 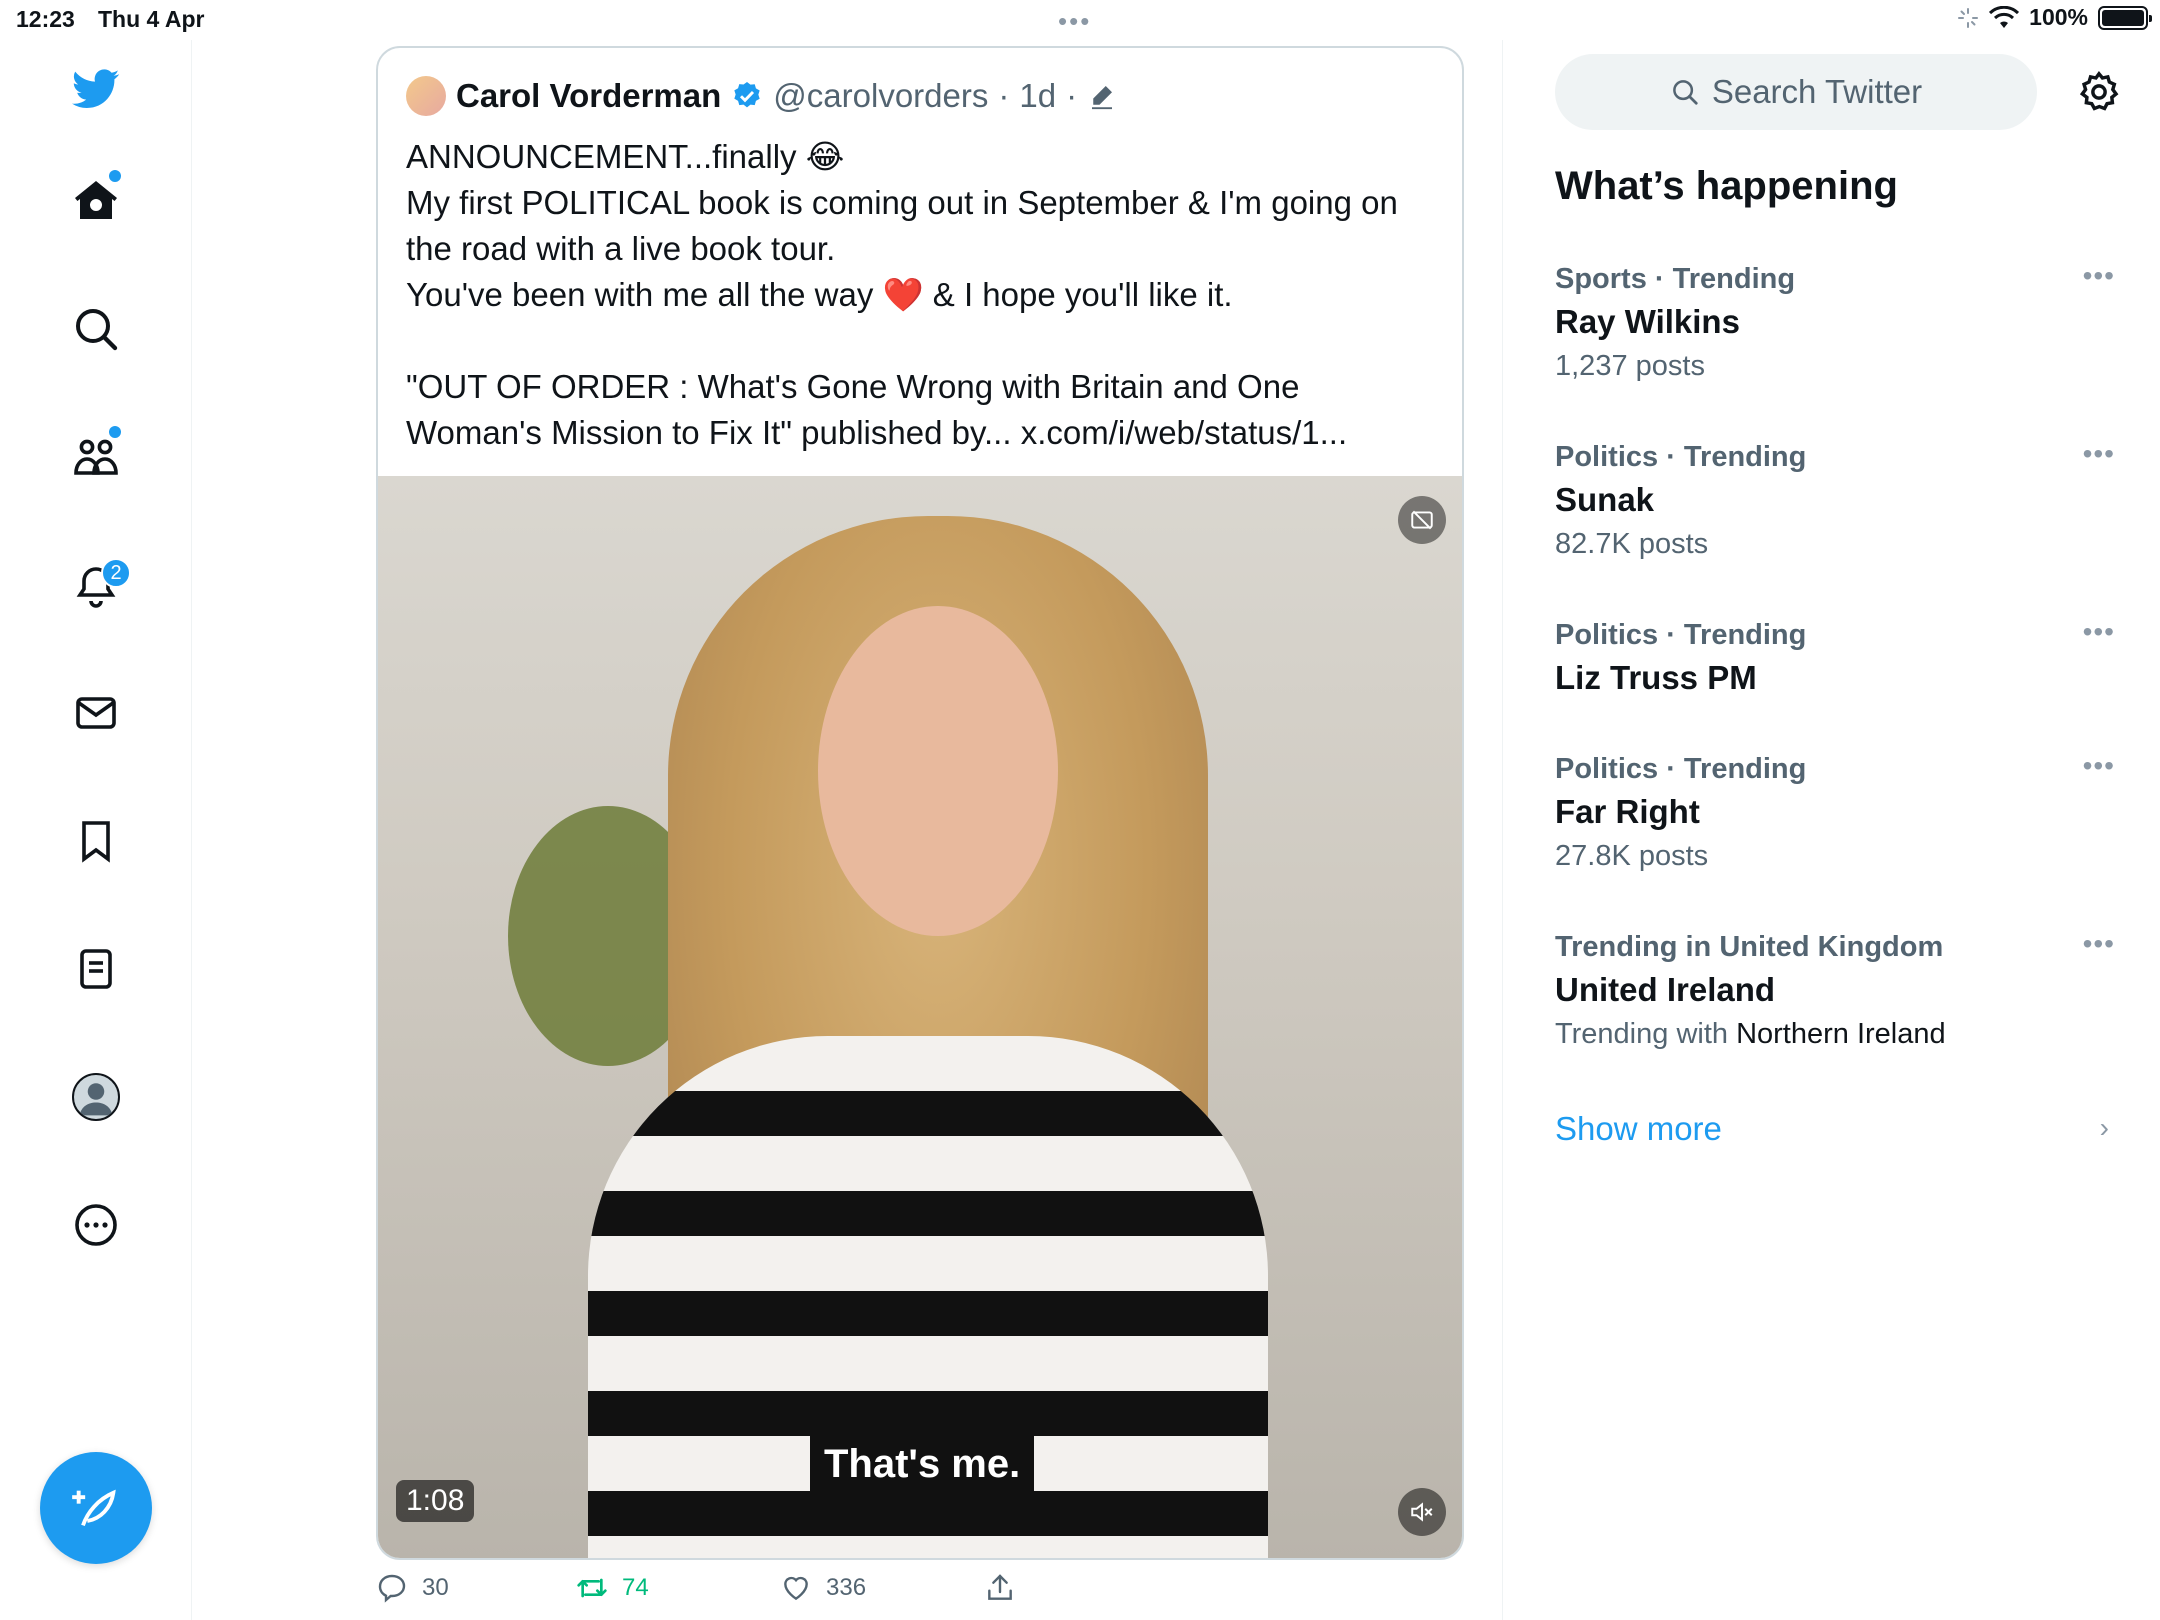 What do you see at coordinates (2004, 16) in the screenshot?
I see `wifi-icon` at bounding box center [2004, 16].